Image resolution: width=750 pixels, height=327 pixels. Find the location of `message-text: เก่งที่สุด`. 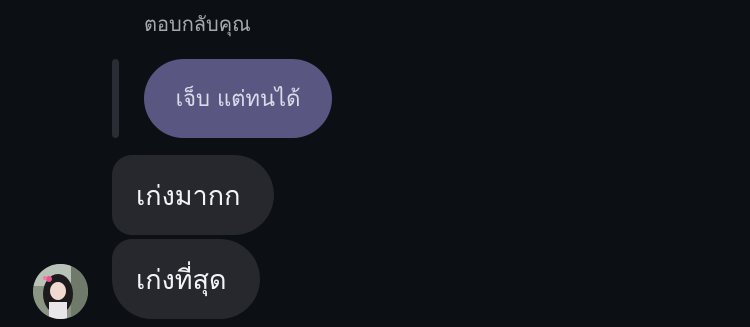

message-text: เก่งที่สุด is located at coordinates (181, 280).